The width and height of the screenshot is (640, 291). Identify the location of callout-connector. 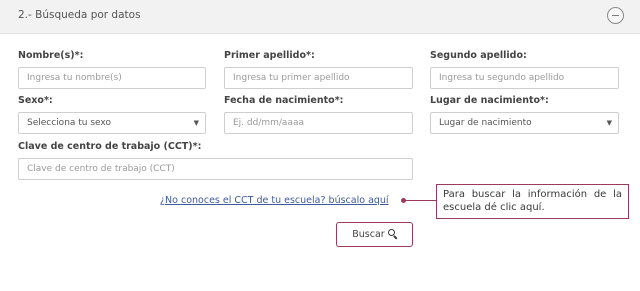
(420, 200).